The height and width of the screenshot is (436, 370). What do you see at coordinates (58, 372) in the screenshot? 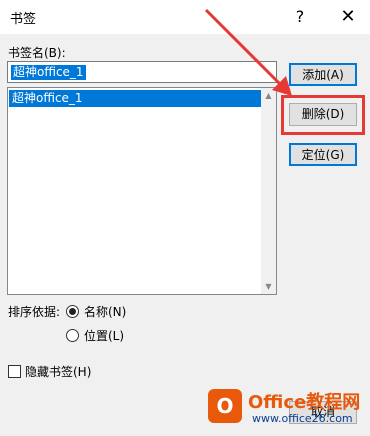
I see `hidden-bookmarks-label: 隐藏书签(H)` at bounding box center [58, 372].